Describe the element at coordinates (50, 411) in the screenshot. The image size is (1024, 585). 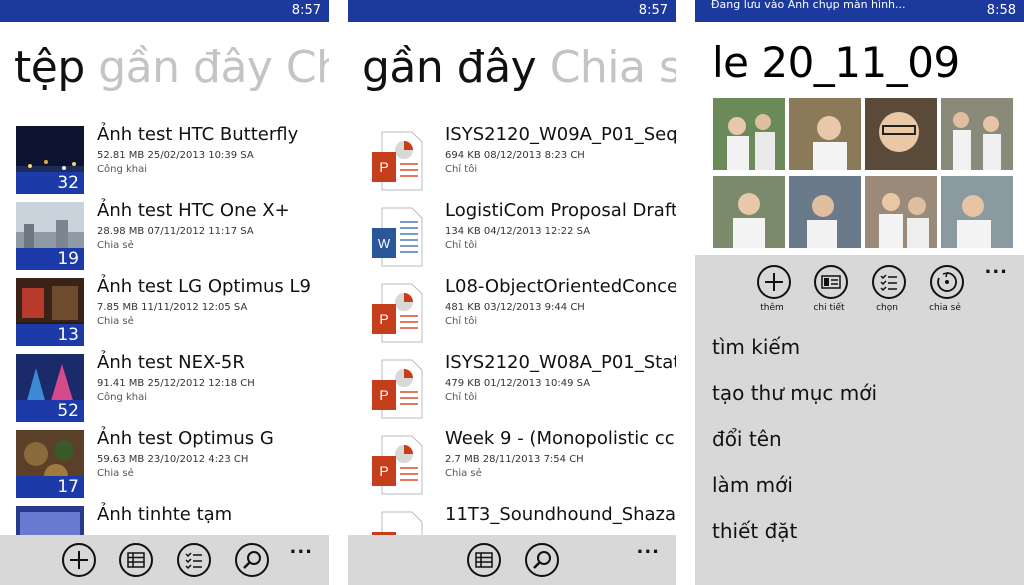
I see `photo-count-badge: 52` at that location.